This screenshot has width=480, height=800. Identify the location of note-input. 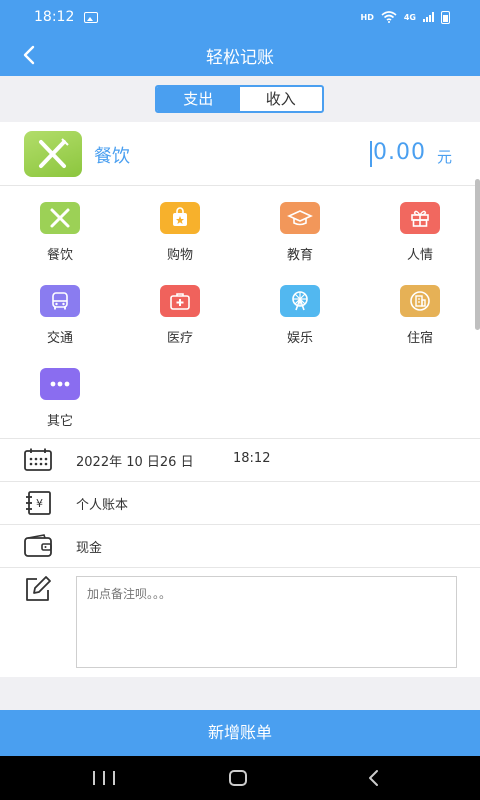
(266, 622).